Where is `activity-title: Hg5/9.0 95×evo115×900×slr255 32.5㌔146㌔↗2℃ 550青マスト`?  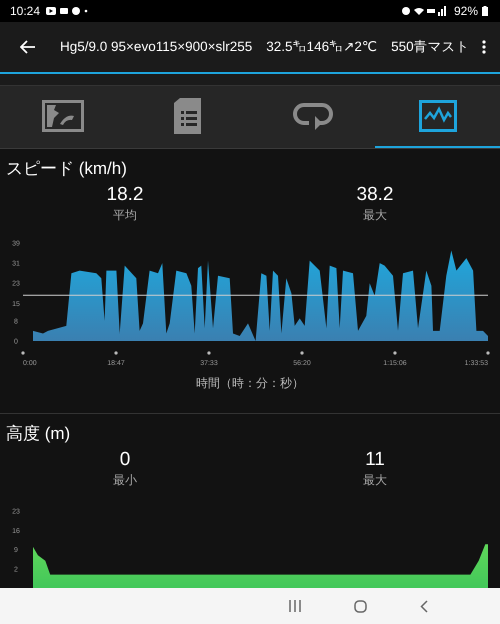
activity-title: Hg5/9.0 95×evo115×900×slr255 32.5㌔146㌔↗2℃ 550青マスト is located at coordinates (265, 47).